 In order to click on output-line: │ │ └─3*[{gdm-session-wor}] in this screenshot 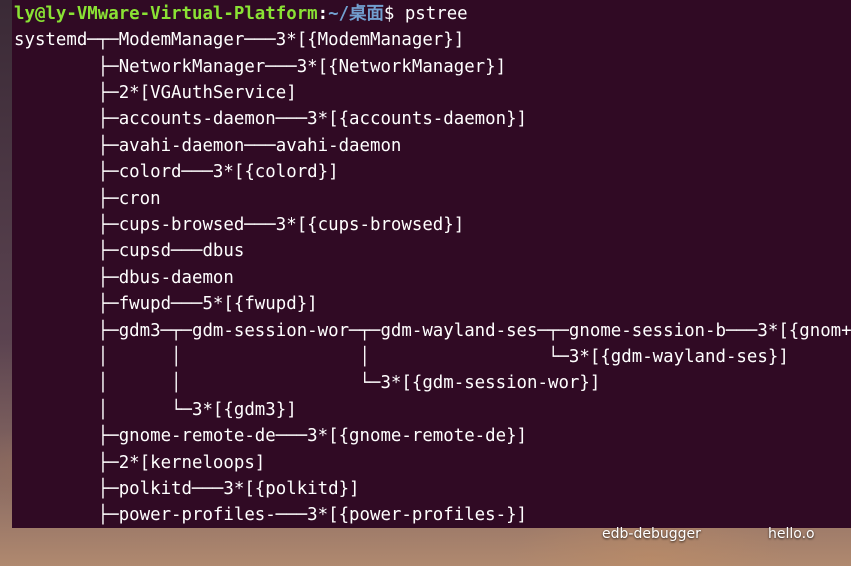, I will do `click(307, 383)`.